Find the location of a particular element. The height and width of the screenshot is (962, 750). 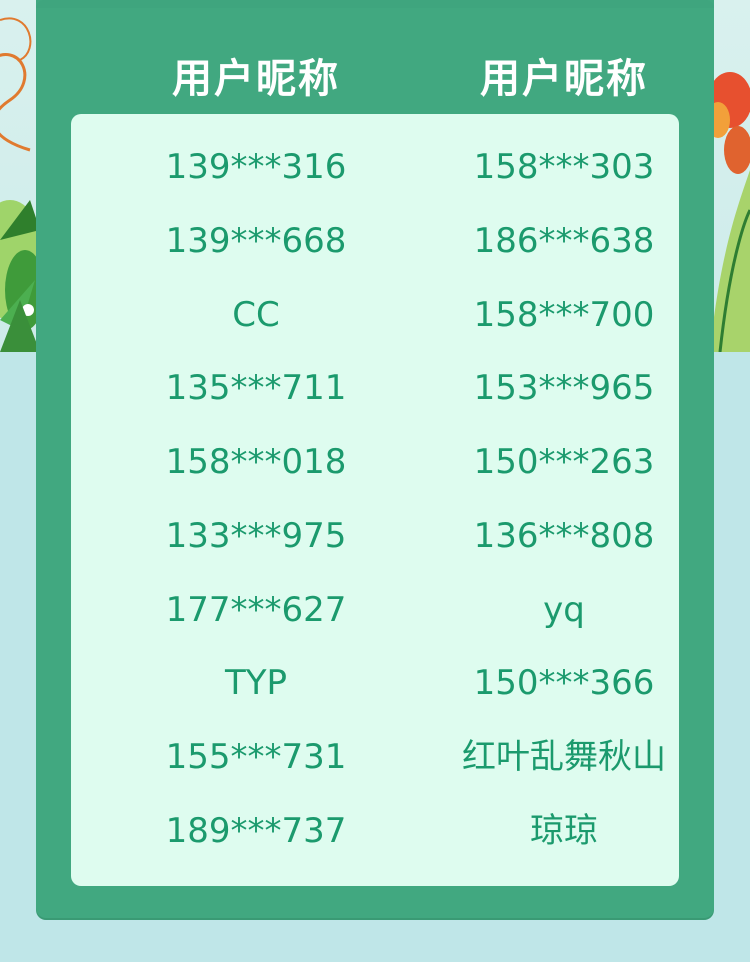

panel-top-edge is located at coordinates (375, 4).